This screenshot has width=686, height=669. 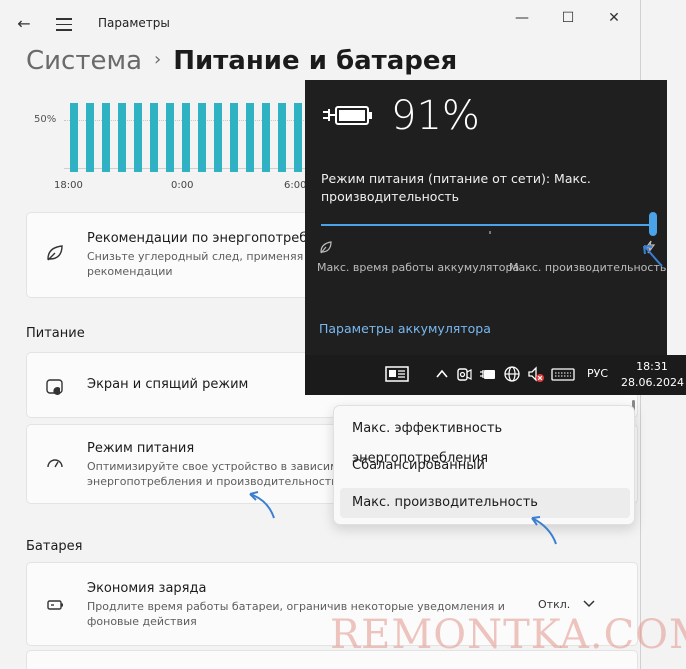 I want to click on title-bar: ← Параметры — ☐ ✕, so click(x=320, y=24).